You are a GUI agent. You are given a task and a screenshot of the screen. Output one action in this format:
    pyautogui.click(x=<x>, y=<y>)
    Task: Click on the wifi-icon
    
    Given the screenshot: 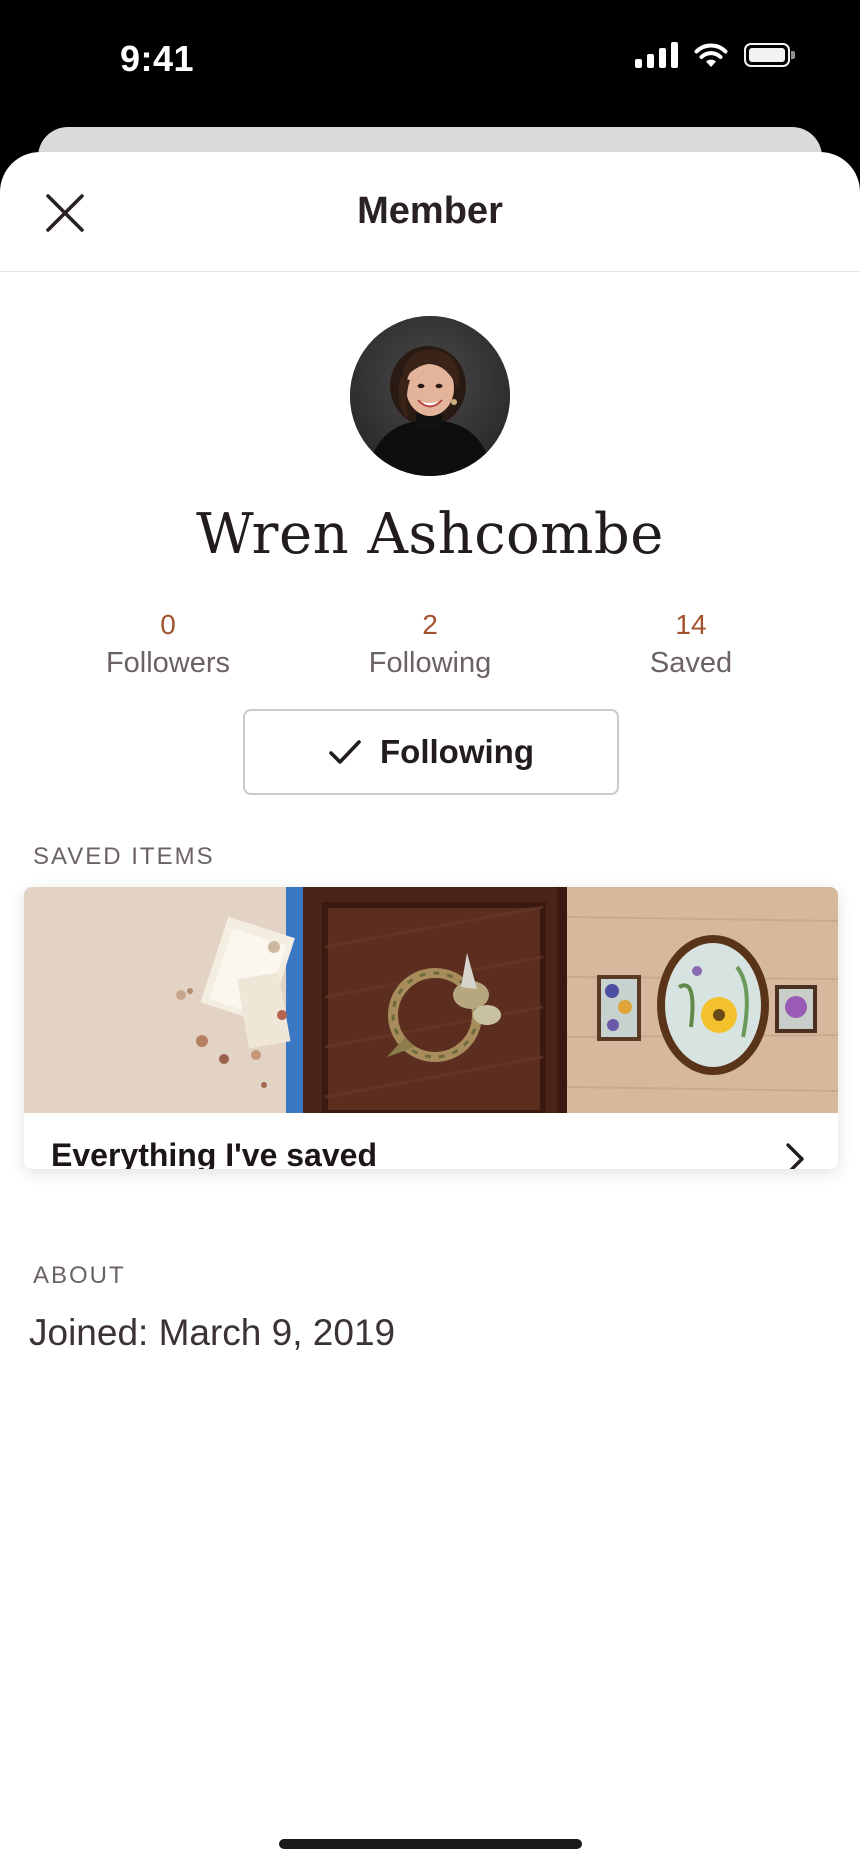 What is the action you would take?
    pyautogui.click(x=711, y=55)
    